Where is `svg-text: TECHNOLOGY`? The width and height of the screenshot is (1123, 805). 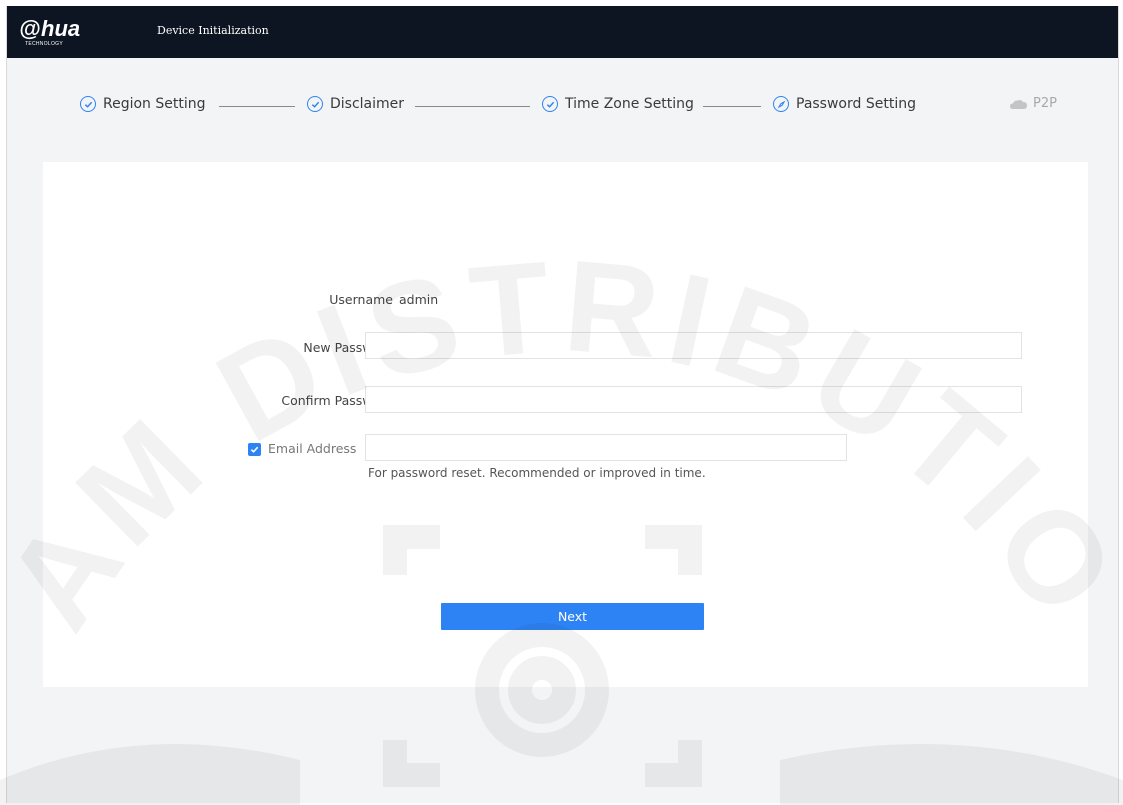 svg-text: TECHNOLOGY is located at coordinates (44, 44).